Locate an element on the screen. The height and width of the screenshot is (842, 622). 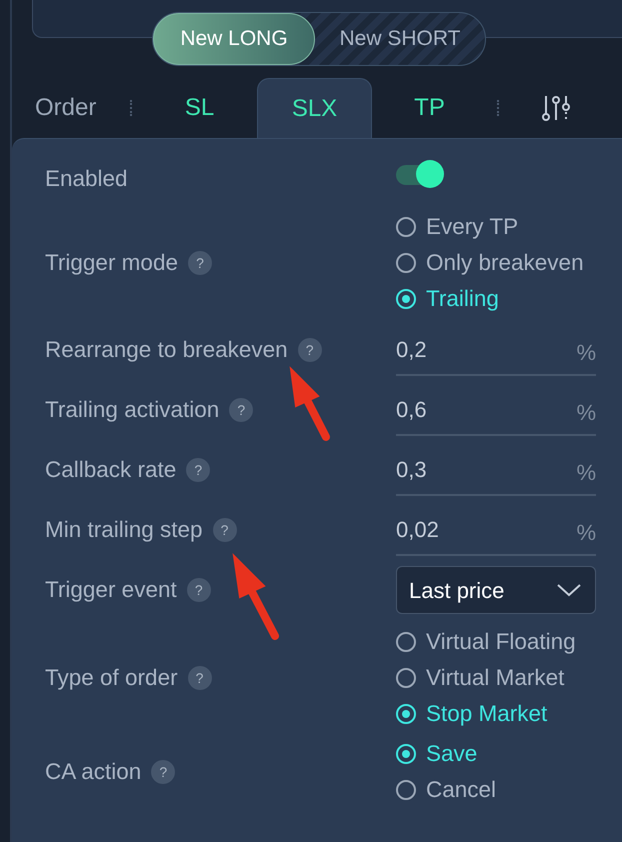
setting-label: Trailing activation is located at coordinates (132, 410).